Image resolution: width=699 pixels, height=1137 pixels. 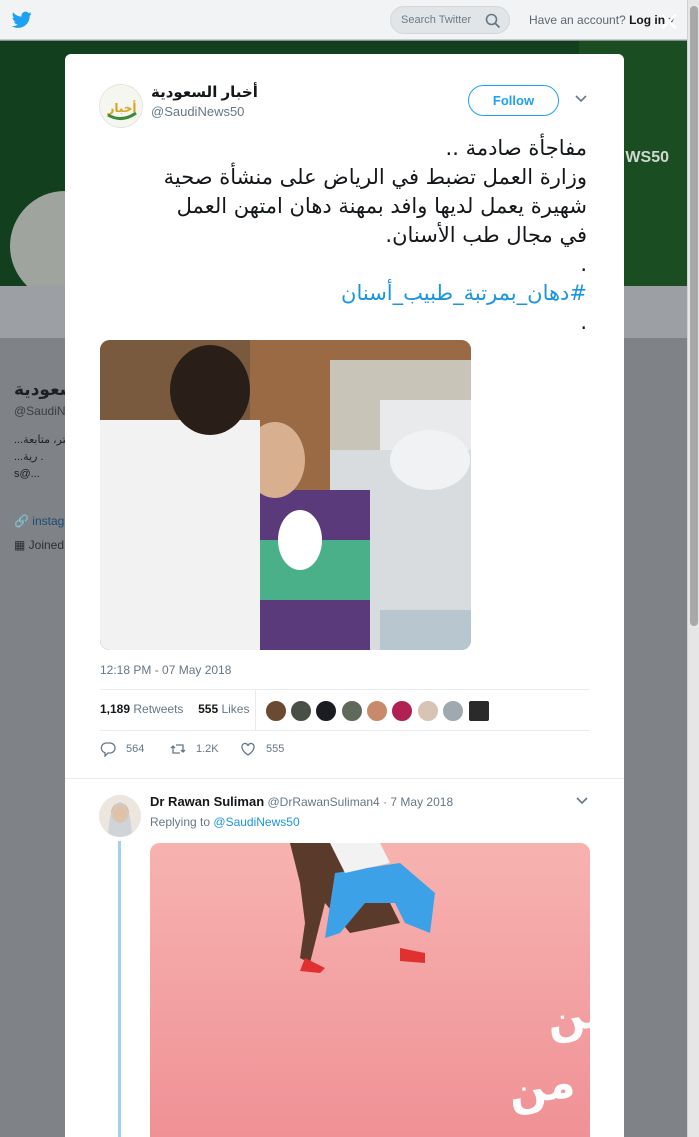 I want to click on reply-date: 7 May 2018, so click(x=421, y=802).